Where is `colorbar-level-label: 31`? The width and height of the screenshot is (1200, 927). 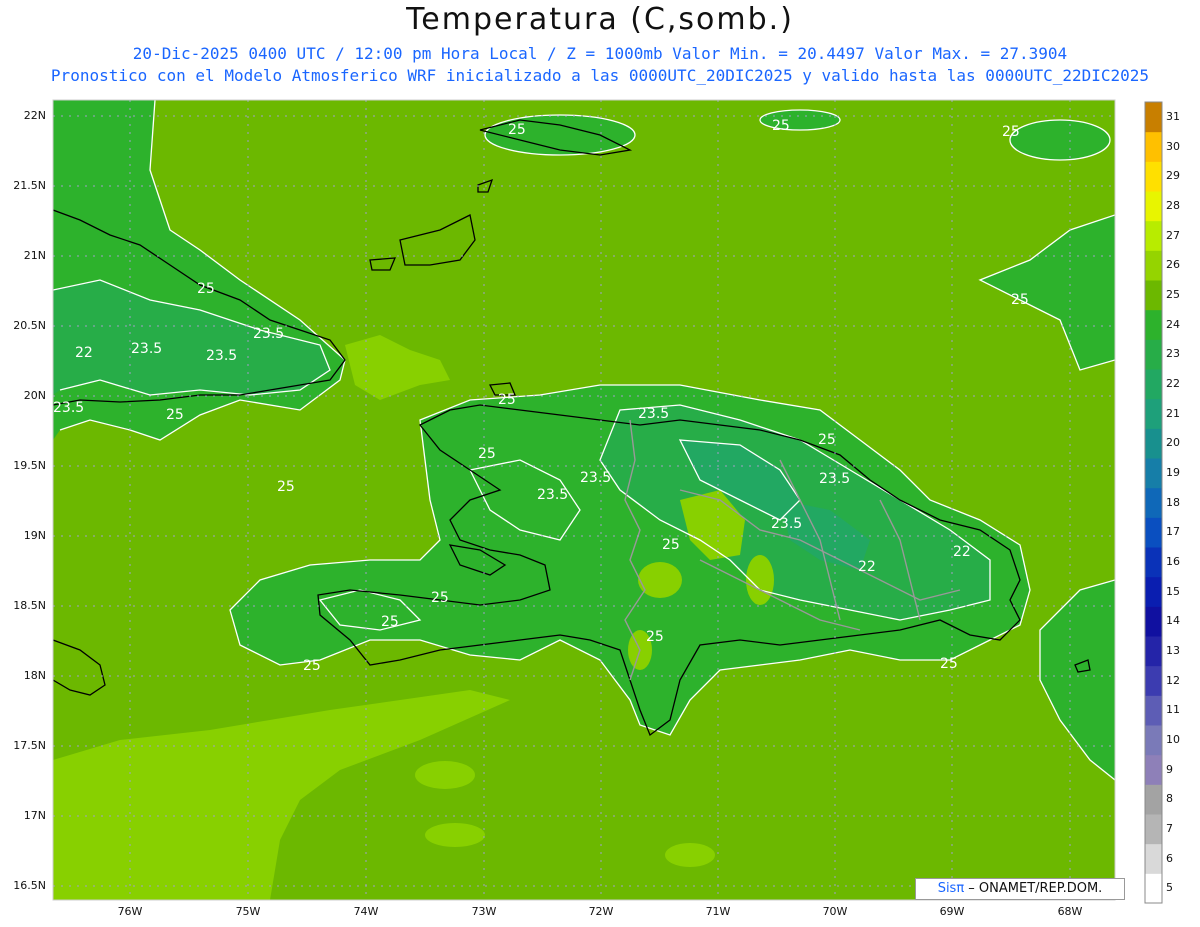 colorbar-level-label: 31 is located at coordinates (1173, 116).